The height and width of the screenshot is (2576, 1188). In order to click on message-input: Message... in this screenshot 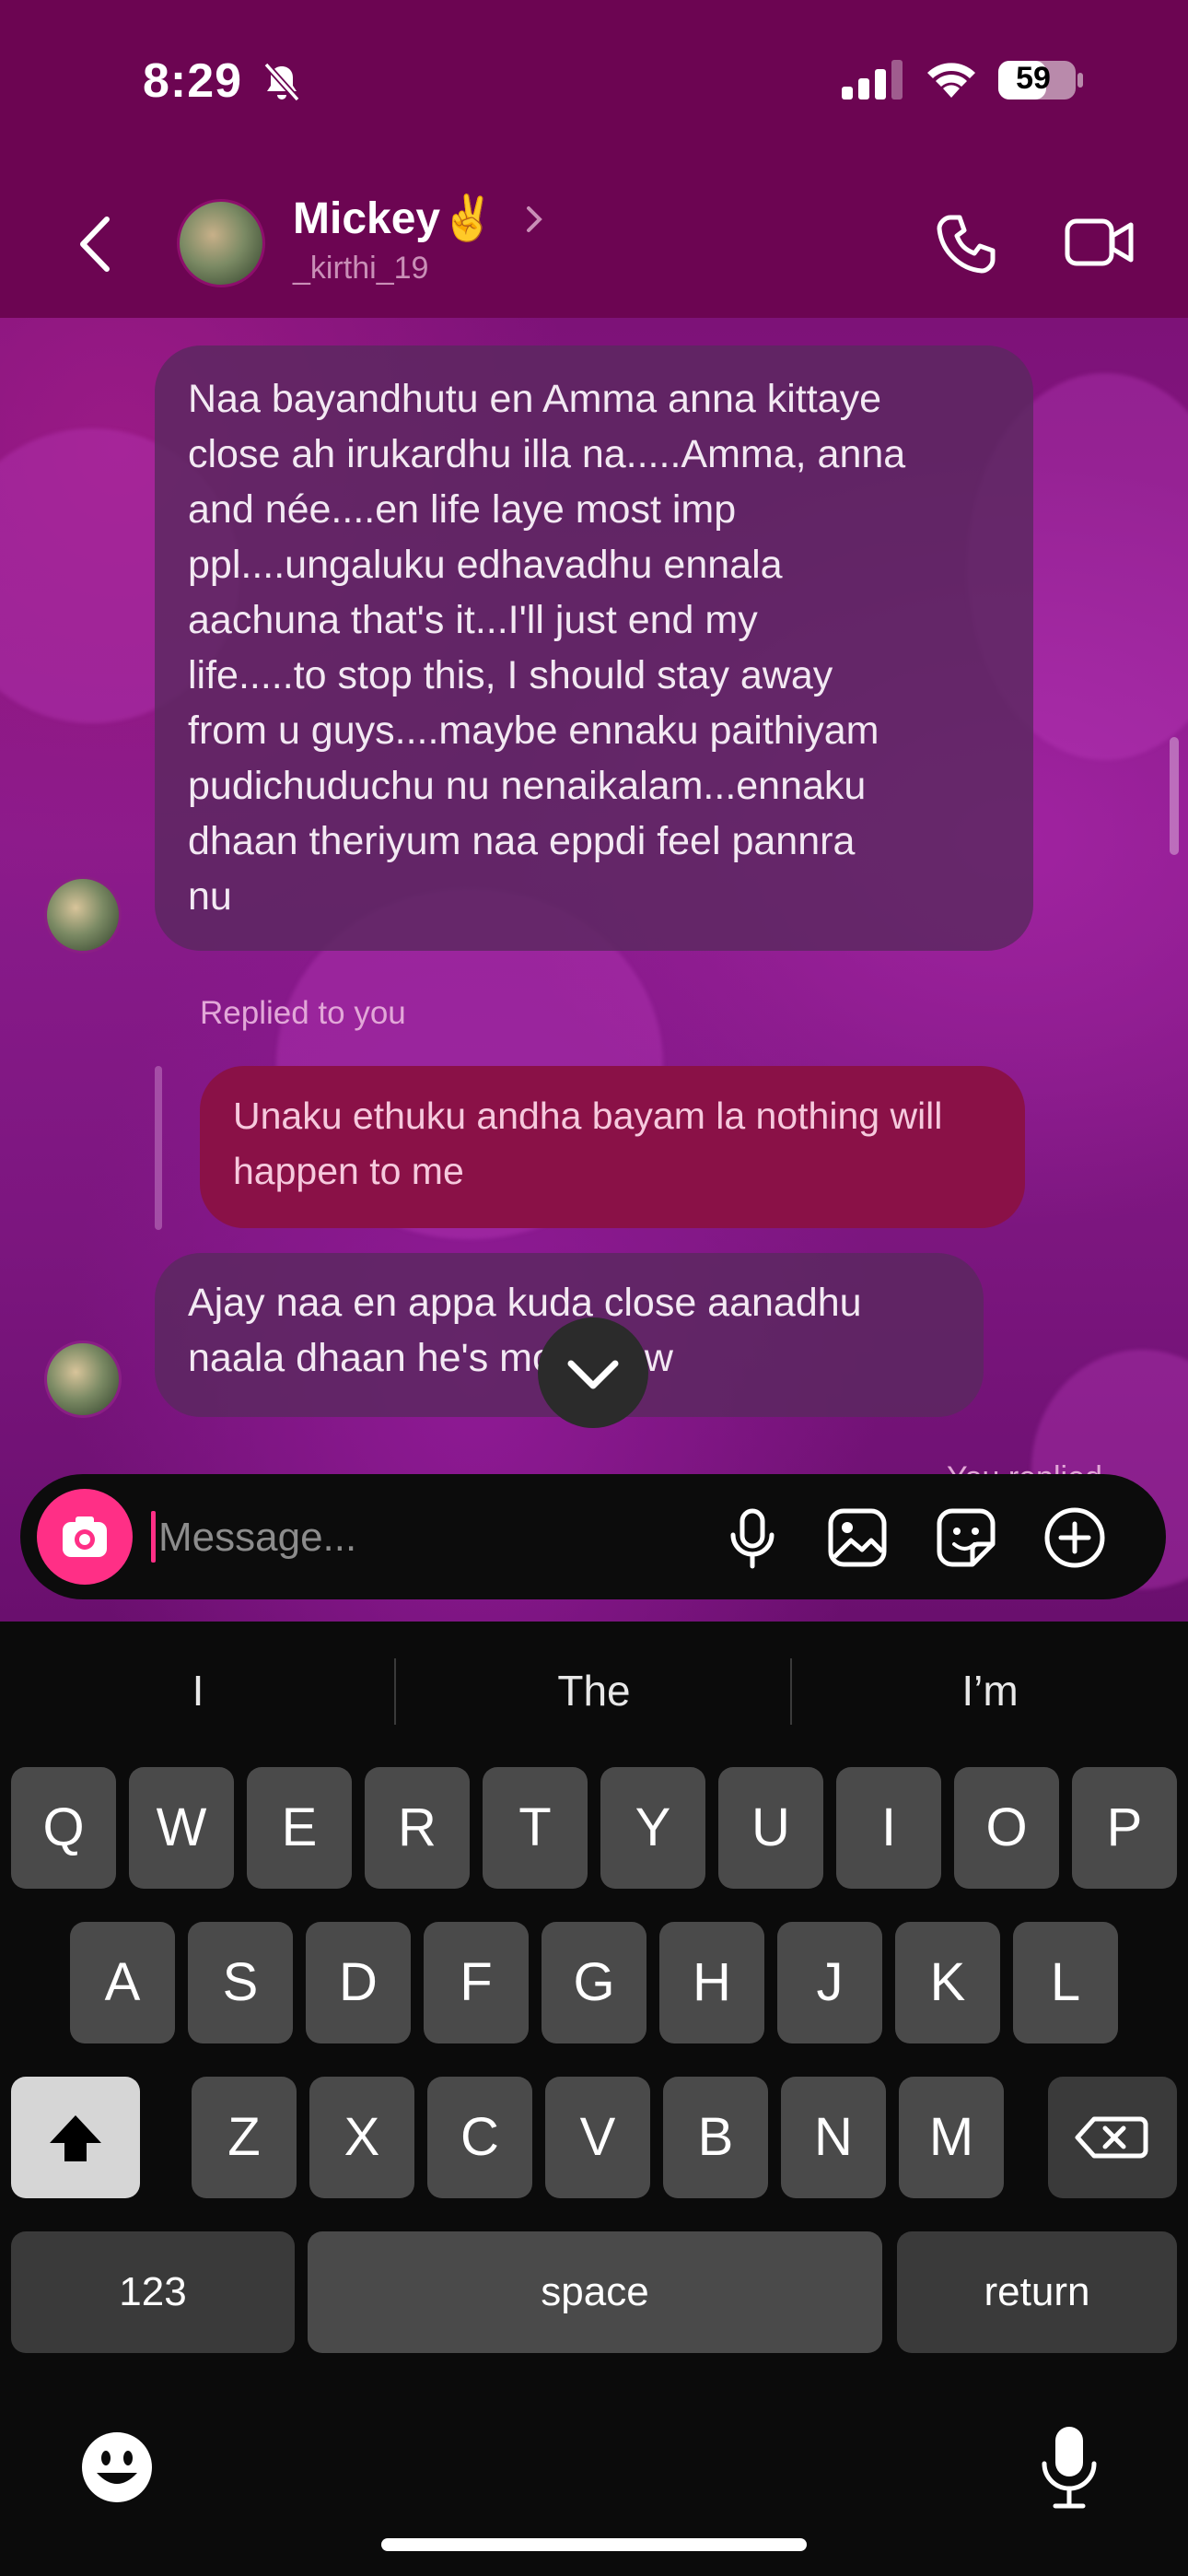, I will do `click(257, 1538)`.